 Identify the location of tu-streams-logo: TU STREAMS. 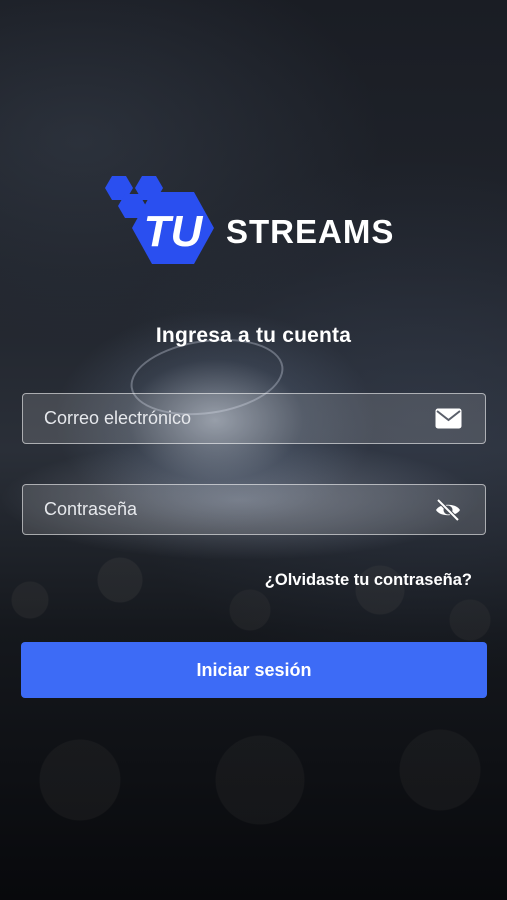
(252, 222).